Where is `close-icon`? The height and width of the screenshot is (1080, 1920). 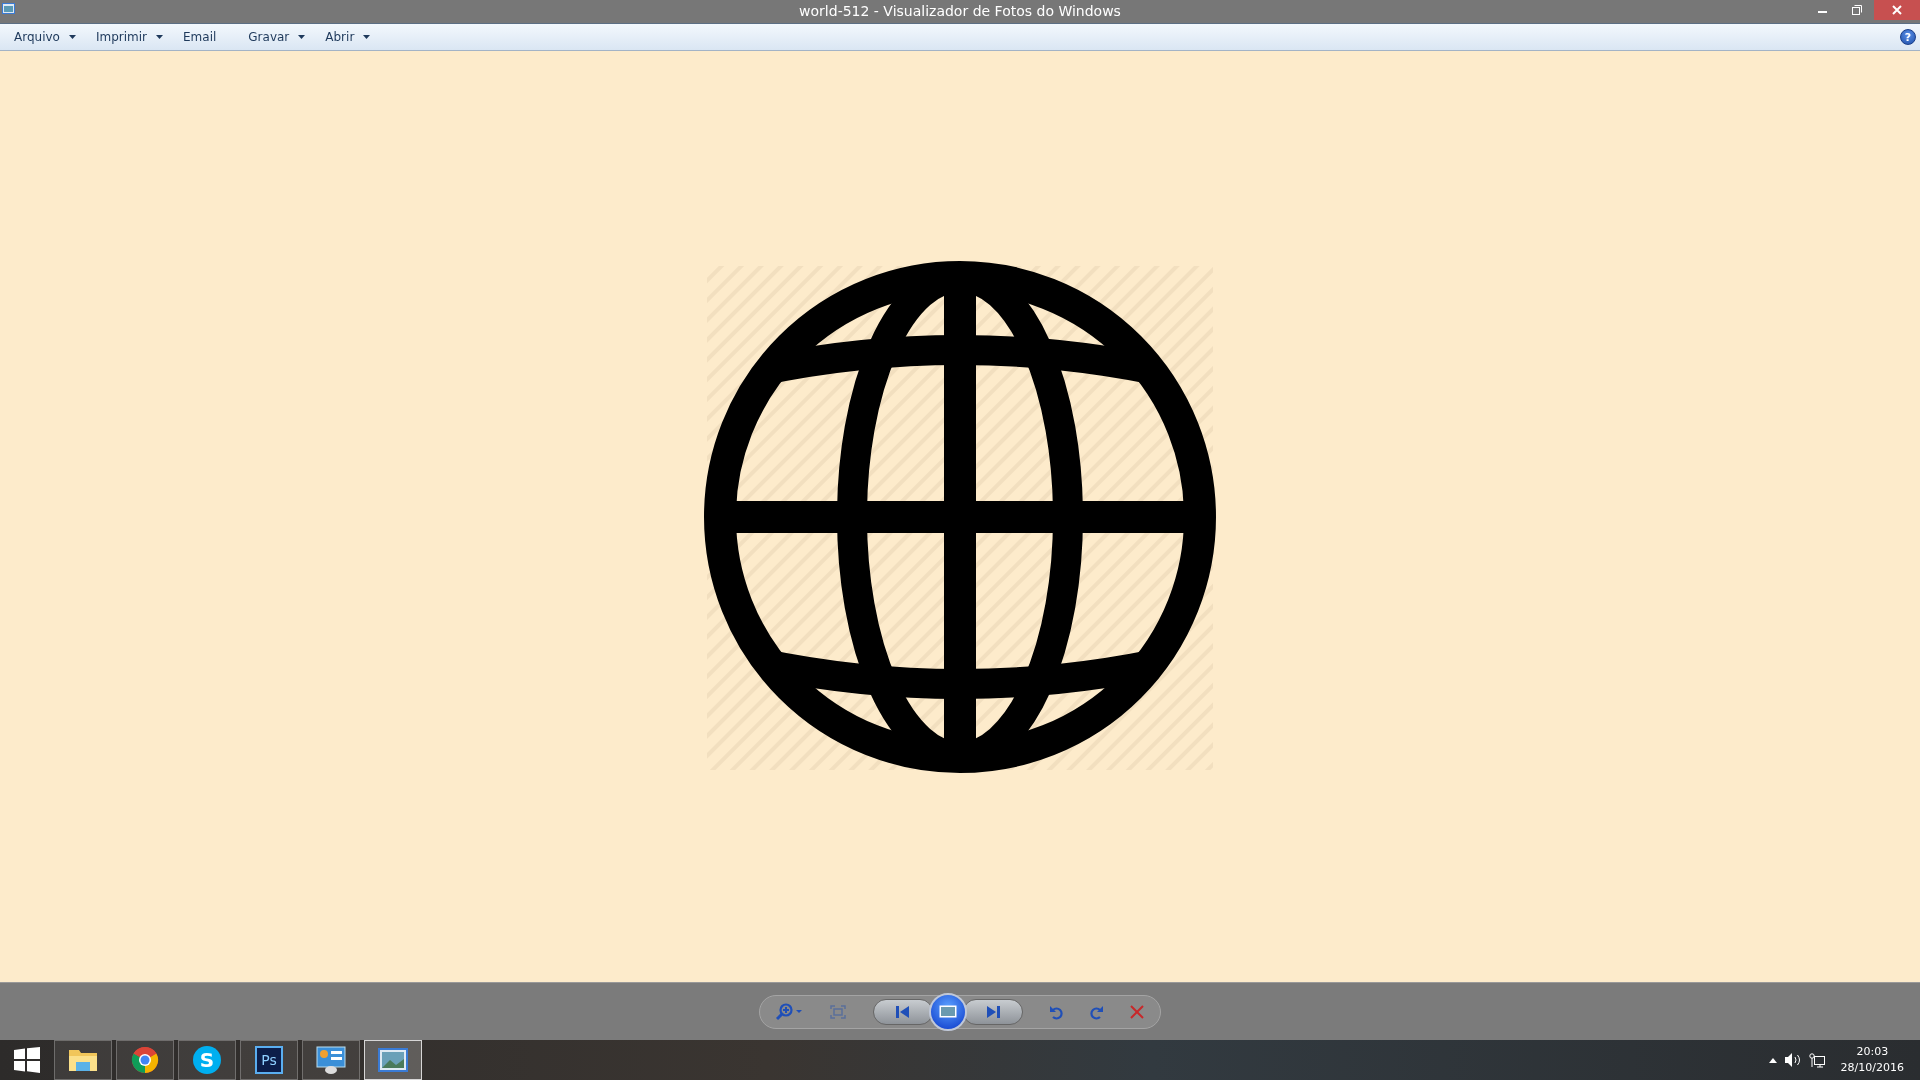 close-icon is located at coordinates (1897, 10).